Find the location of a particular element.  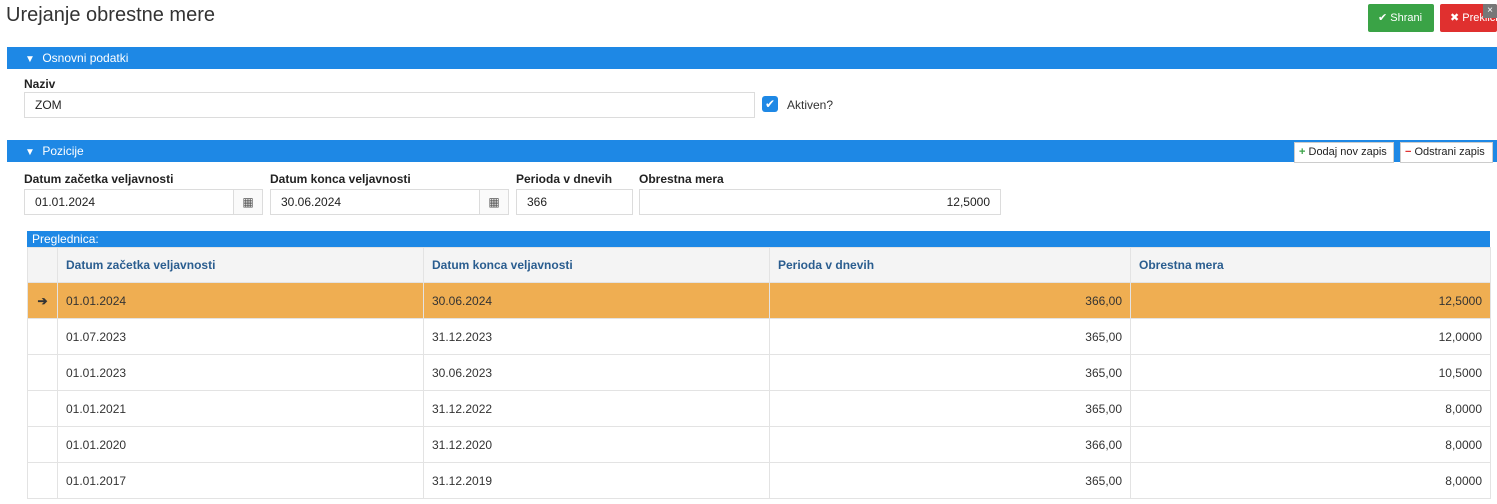

cell-end: 31.12.2022 is located at coordinates (596, 408).